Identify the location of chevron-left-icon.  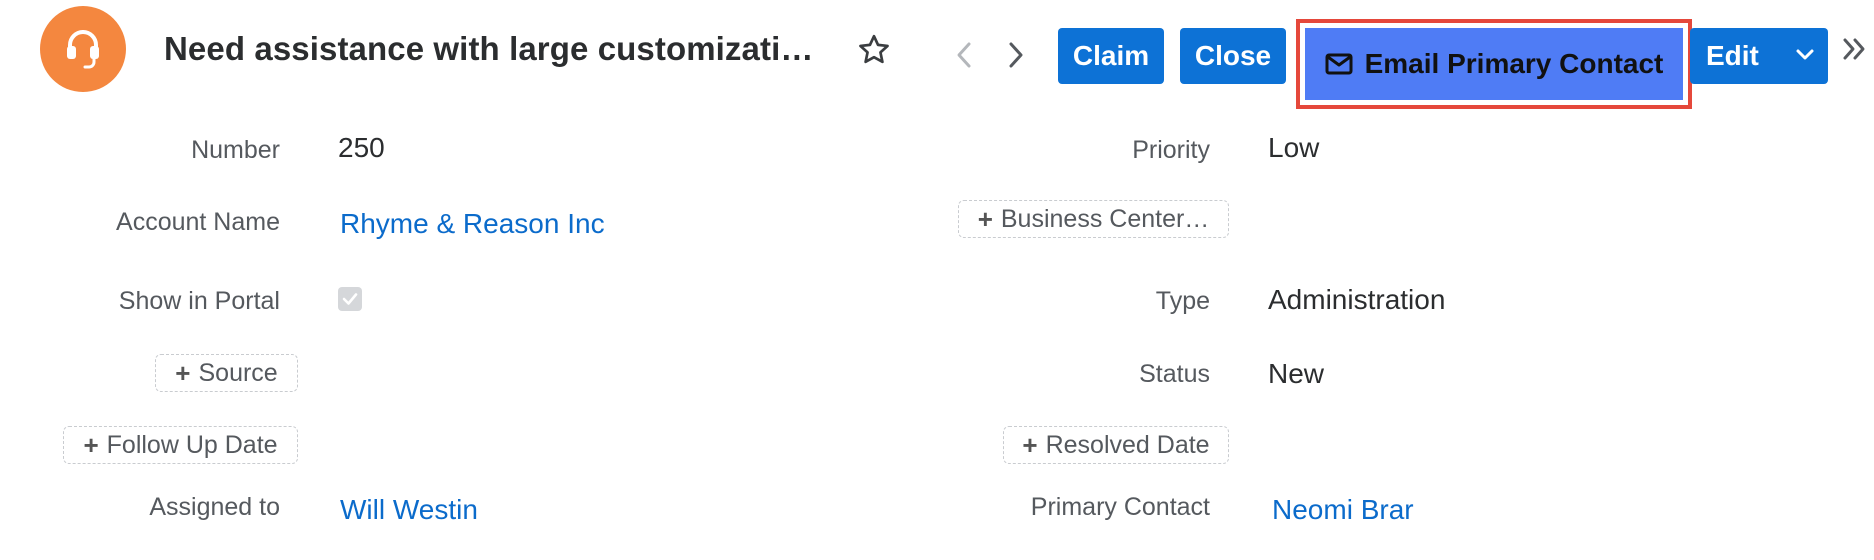
(964, 55).